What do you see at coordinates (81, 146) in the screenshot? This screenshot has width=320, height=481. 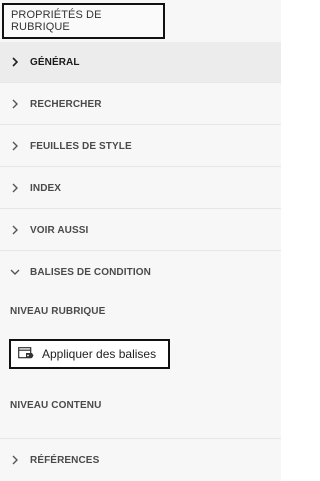 I see `section-label: FEUILLES DE STYLE` at bounding box center [81, 146].